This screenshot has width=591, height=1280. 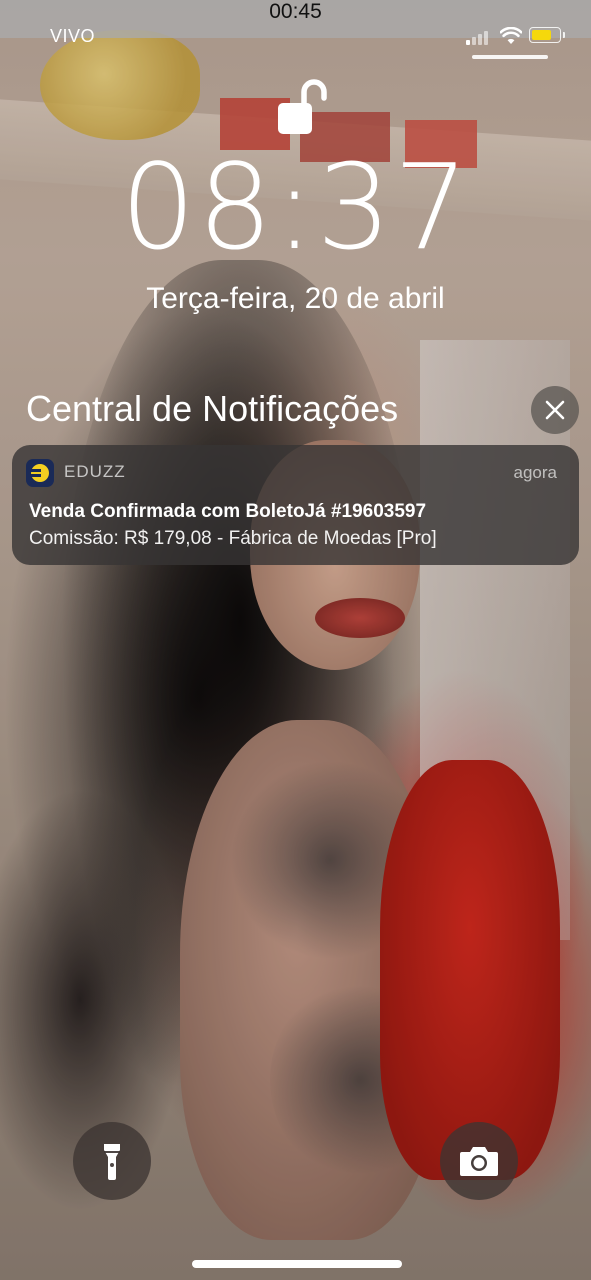 I want to click on camera-button, so click(x=479, y=1161).